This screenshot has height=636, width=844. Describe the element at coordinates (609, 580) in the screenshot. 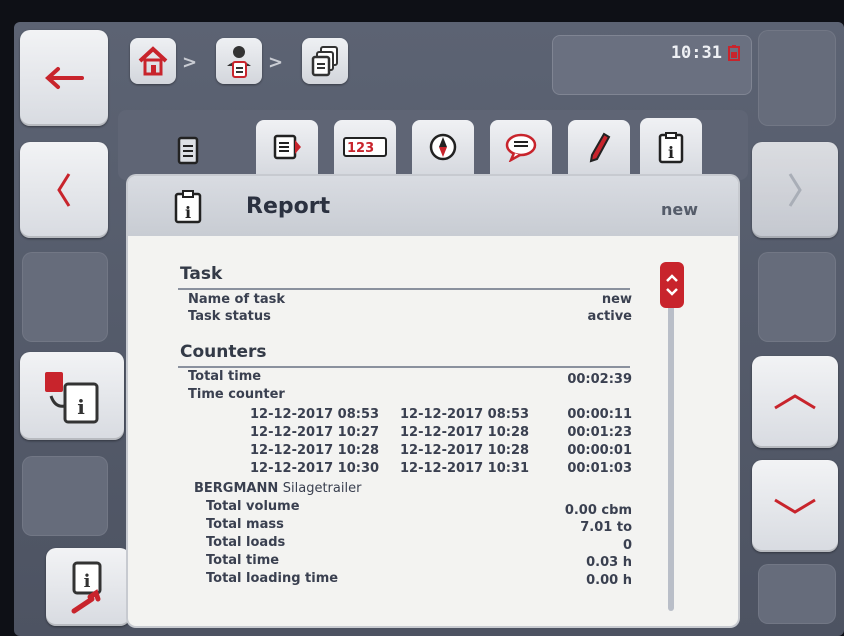

I see `machine-row-value: 0.00 h` at that location.